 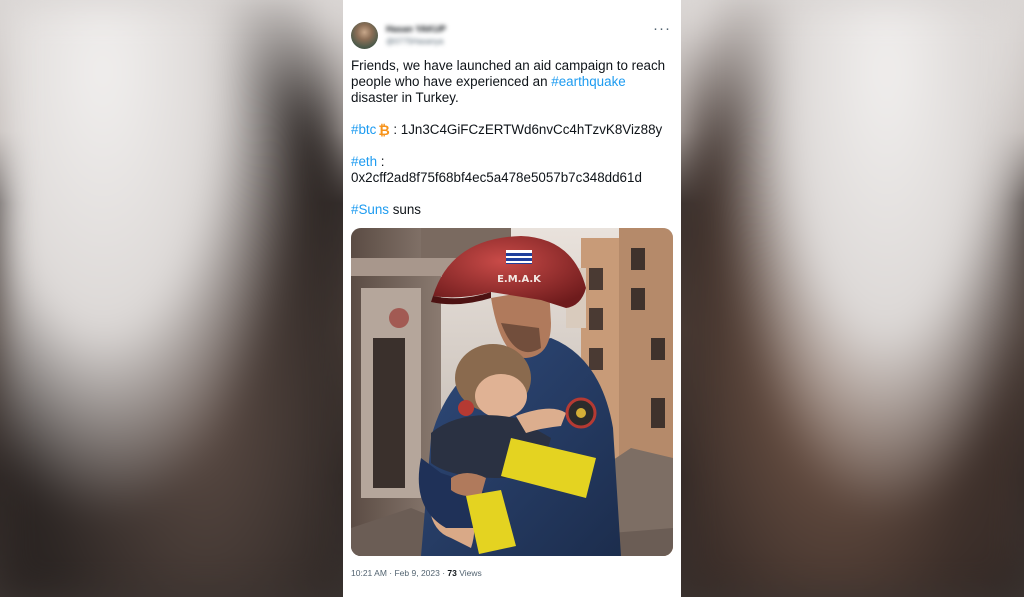 What do you see at coordinates (384, 130) in the screenshot?
I see `bitcoin-icon: ₿` at bounding box center [384, 130].